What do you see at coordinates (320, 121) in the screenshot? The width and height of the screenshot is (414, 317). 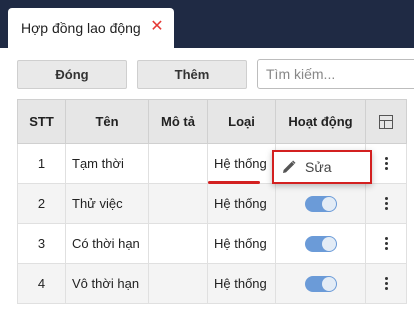 I see `header-hoat-dong: Hoạt động` at bounding box center [320, 121].